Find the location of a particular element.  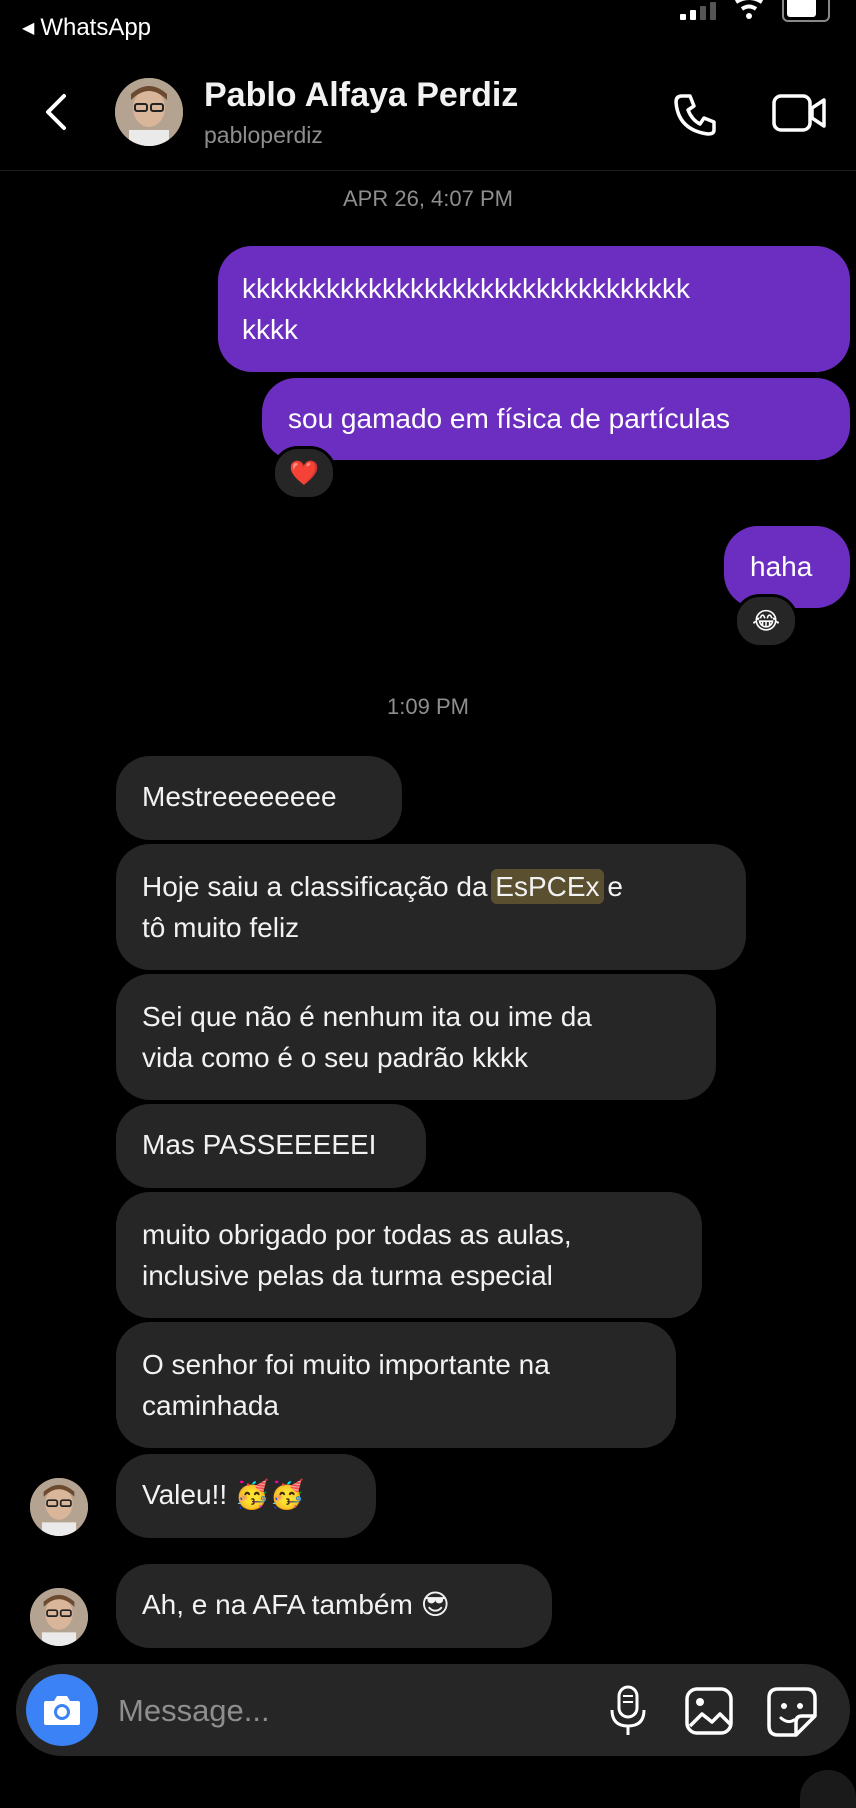

message-text: Mas PASSEEEEEI is located at coordinates (259, 1144).